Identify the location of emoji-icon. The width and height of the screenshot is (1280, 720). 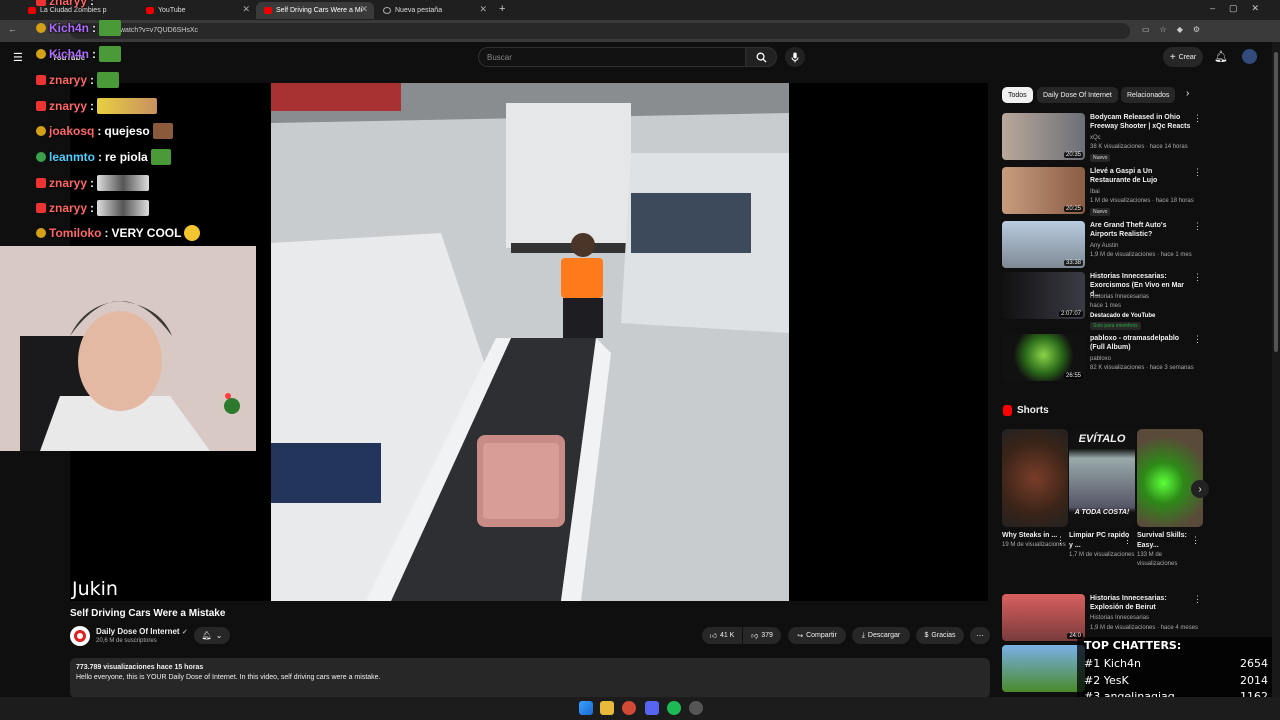
(192, 233).